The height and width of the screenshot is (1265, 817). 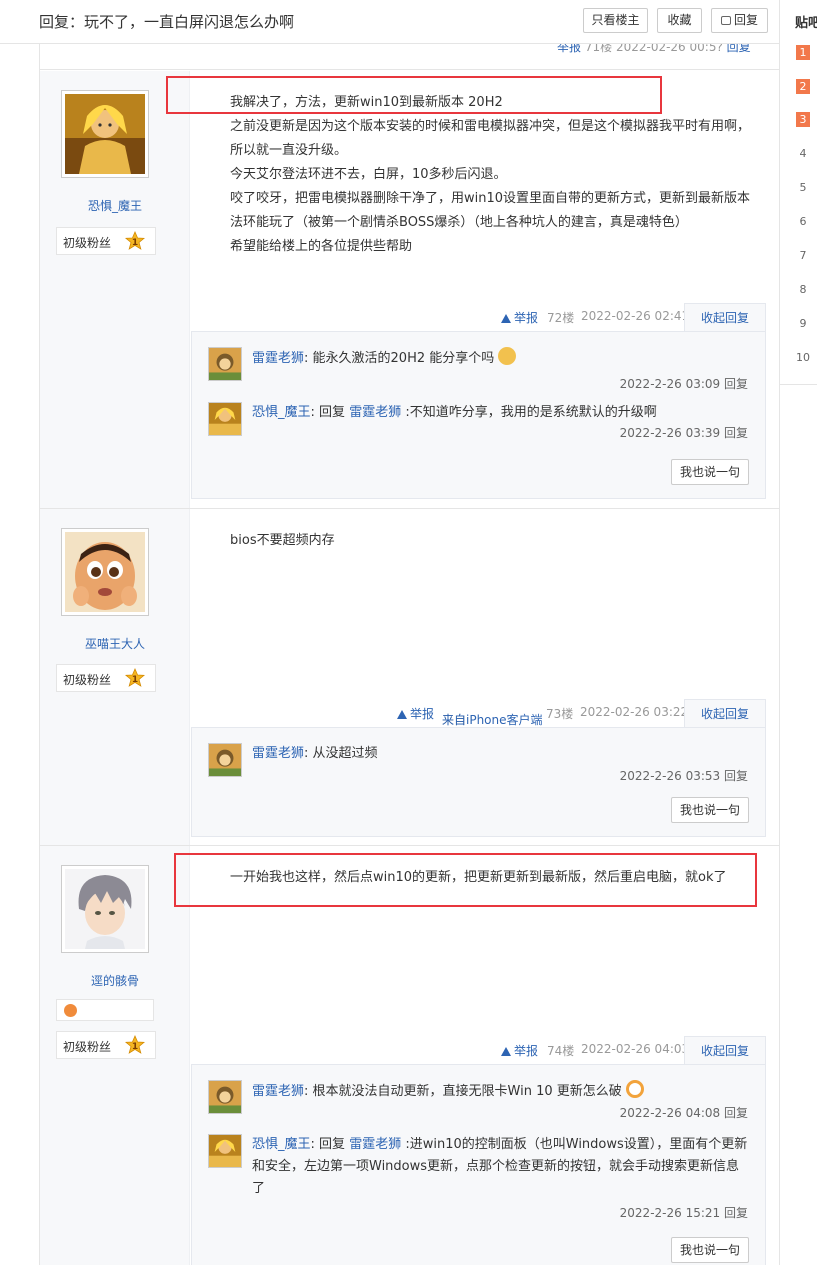 I want to click on prev-report-link: 举报, so click(x=569, y=49).